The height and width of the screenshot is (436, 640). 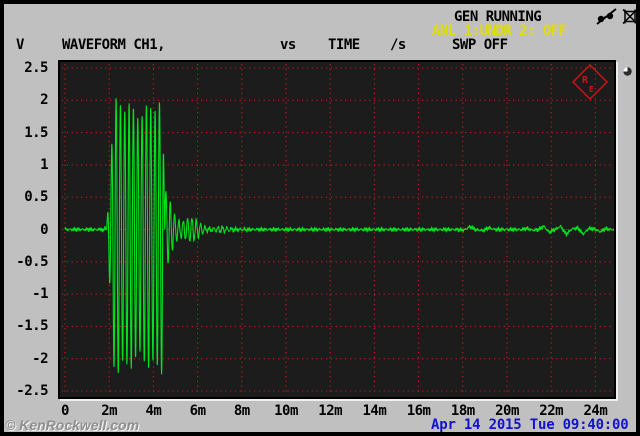 I want to click on y-tick-label: -2, so click(x=40, y=358).